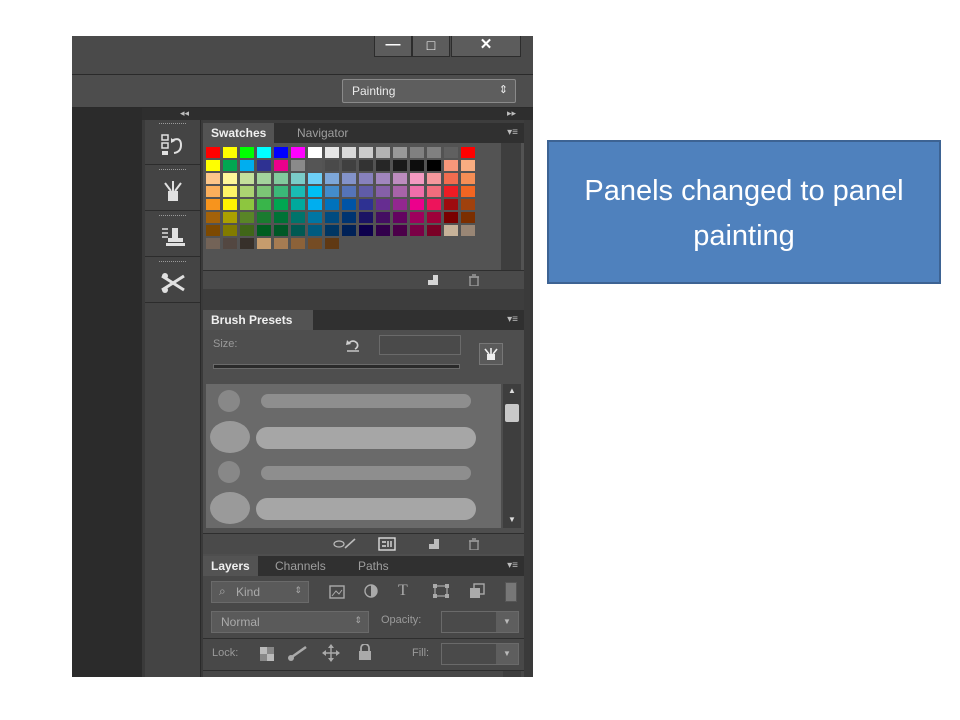 The height and width of the screenshot is (720, 960). I want to click on brush-list-scrollbar: ▲ ▼, so click(512, 456).